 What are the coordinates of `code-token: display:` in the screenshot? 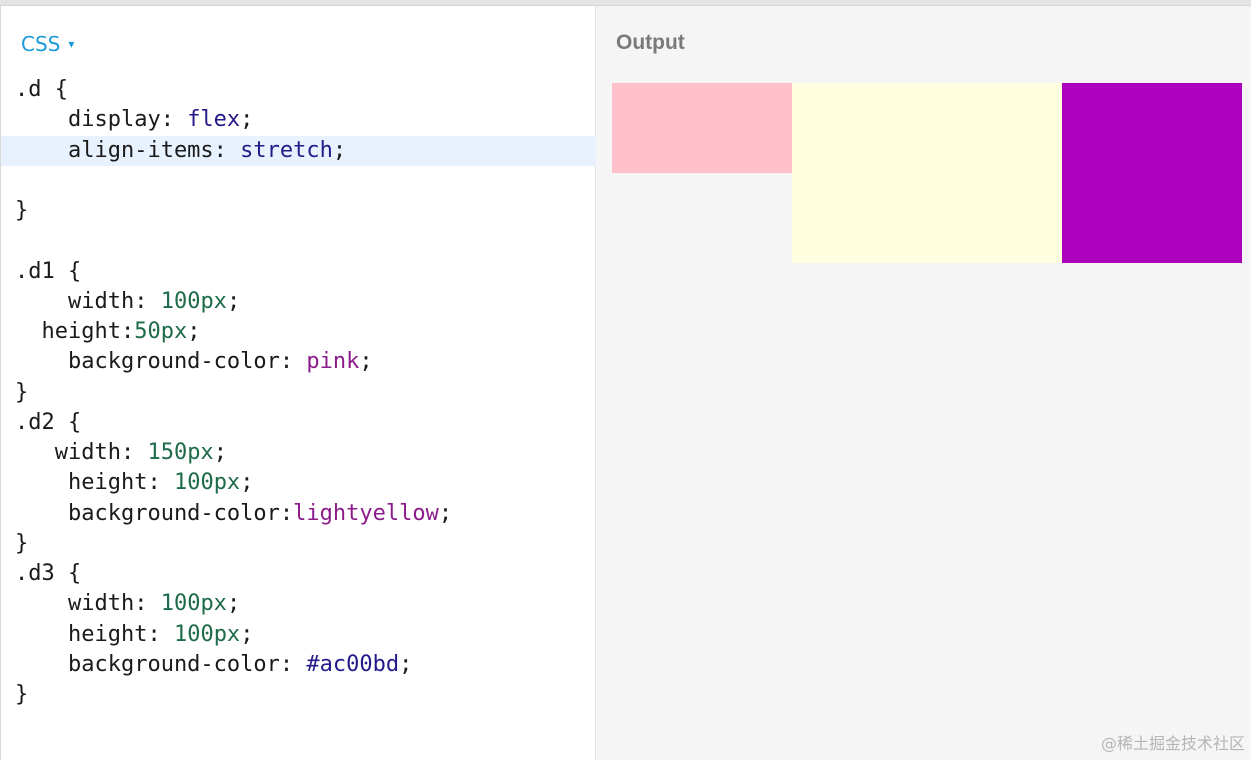 It's located at (101, 120).